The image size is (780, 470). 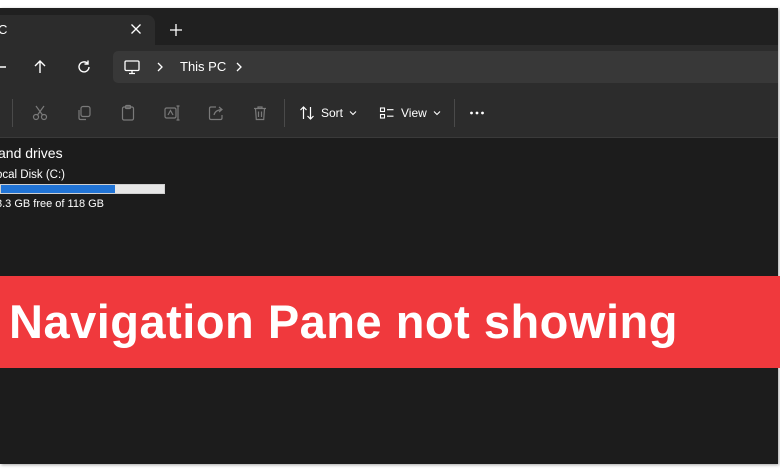 I want to click on view-button: View, so click(x=410, y=113).